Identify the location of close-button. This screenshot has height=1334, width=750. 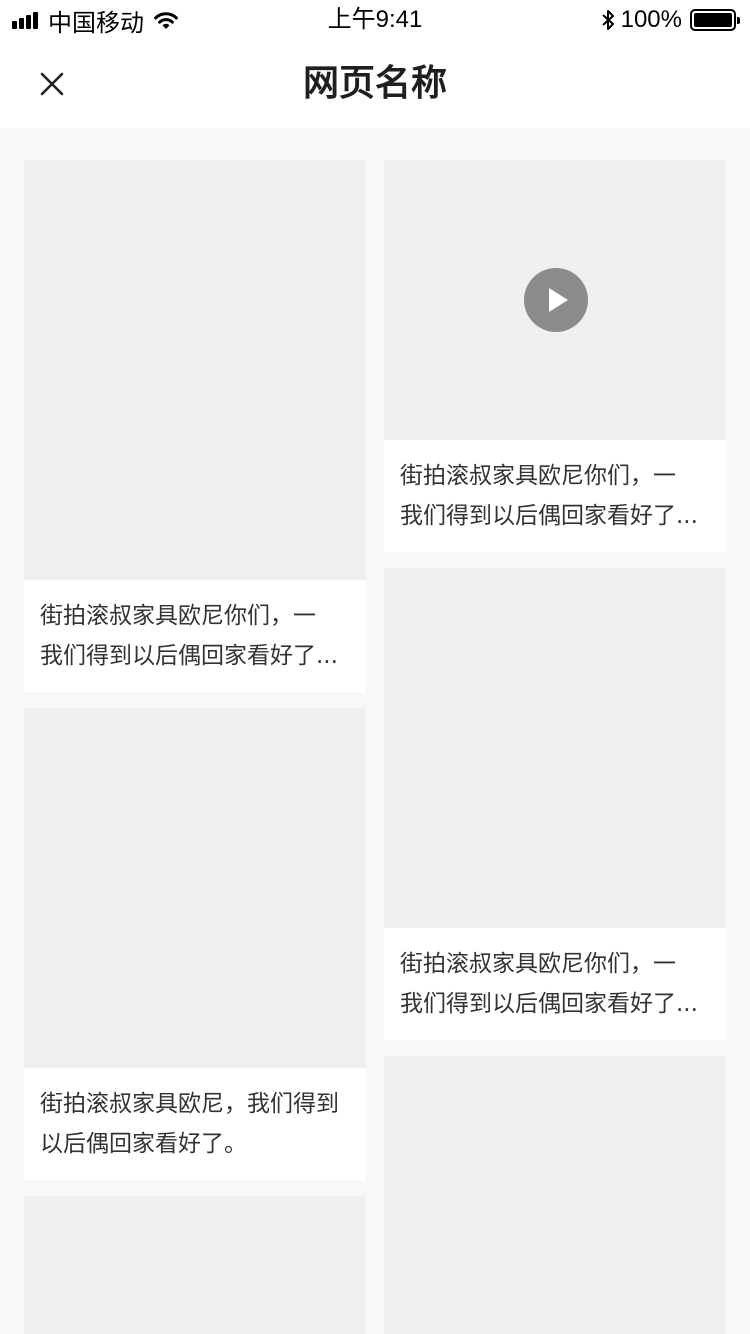
(52, 84).